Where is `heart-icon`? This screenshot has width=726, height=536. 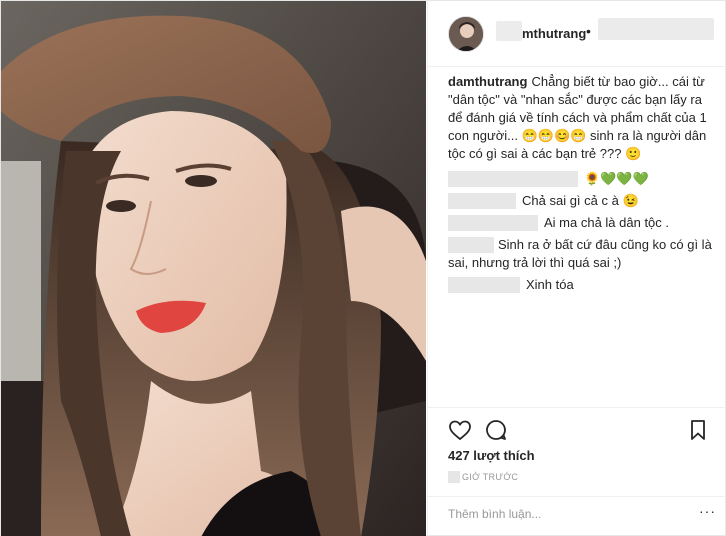 heart-icon is located at coordinates (460, 430).